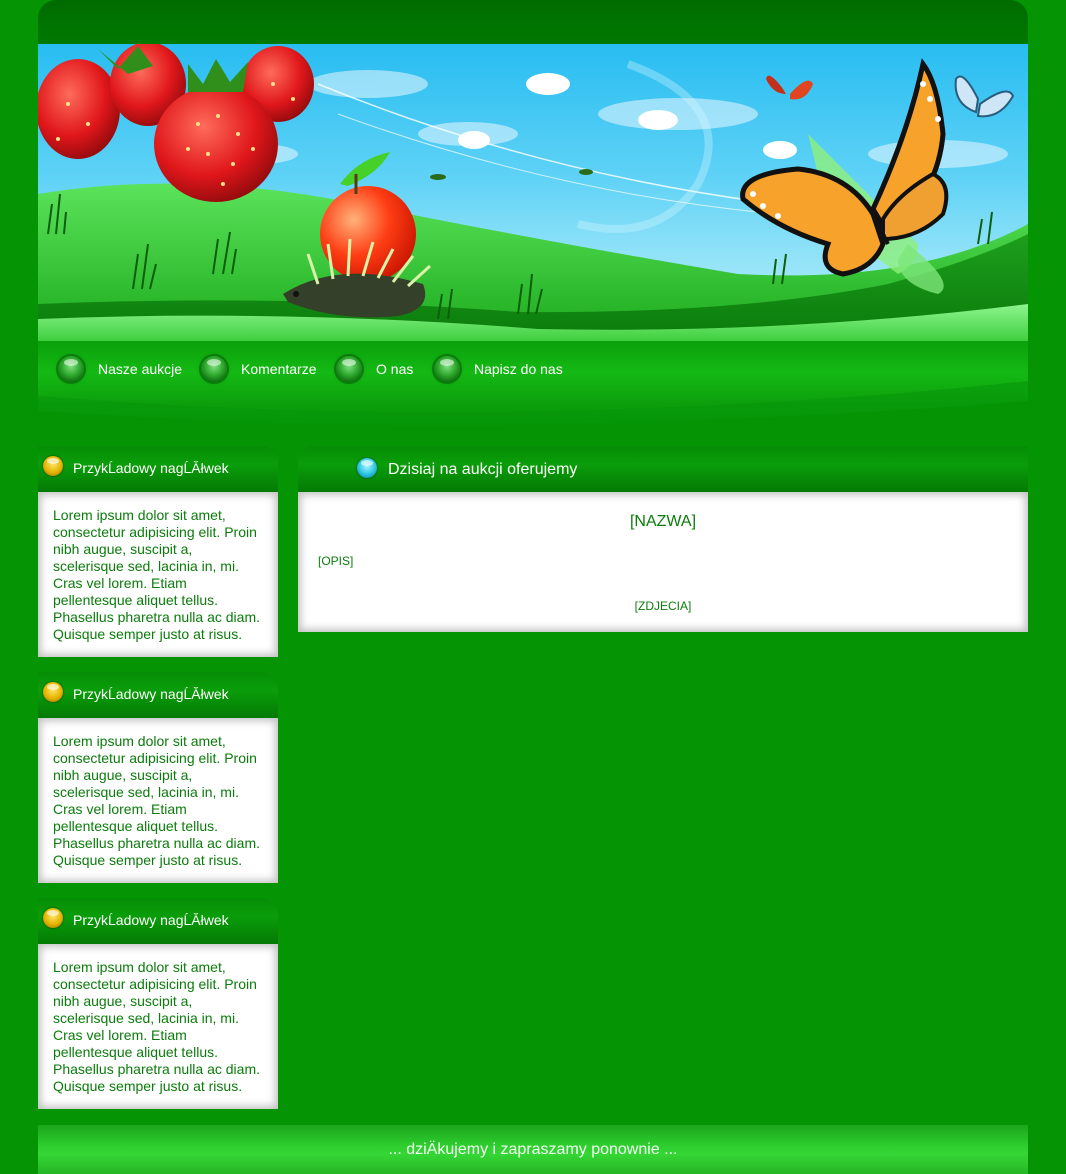 Image resolution: width=1066 pixels, height=1174 pixels. Describe the element at coordinates (533, 22) in the screenshot. I see `top-bar` at that location.